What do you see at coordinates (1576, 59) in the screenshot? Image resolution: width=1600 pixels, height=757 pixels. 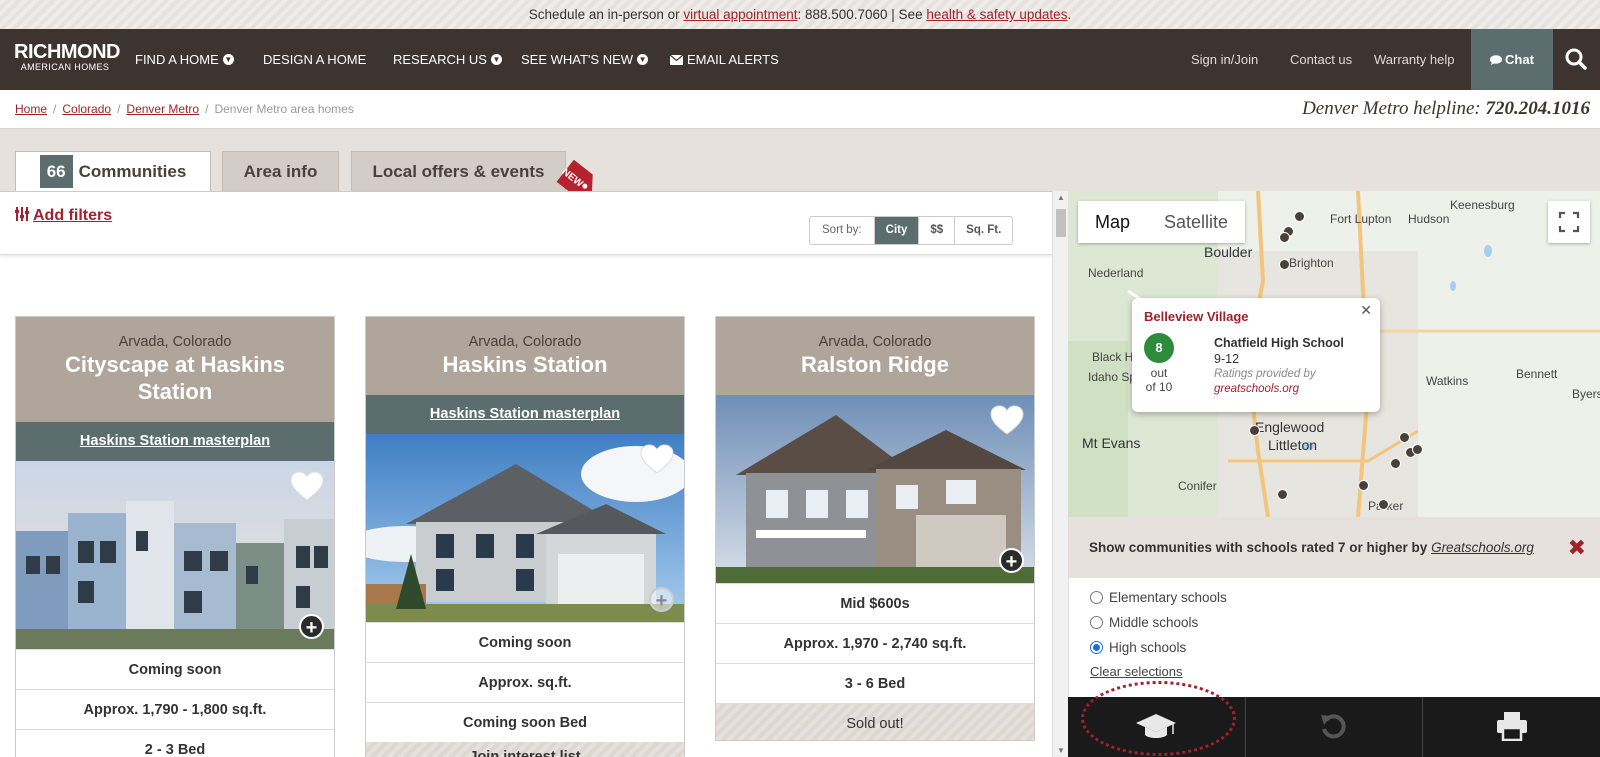 I see `search-button` at bounding box center [1576, 59].